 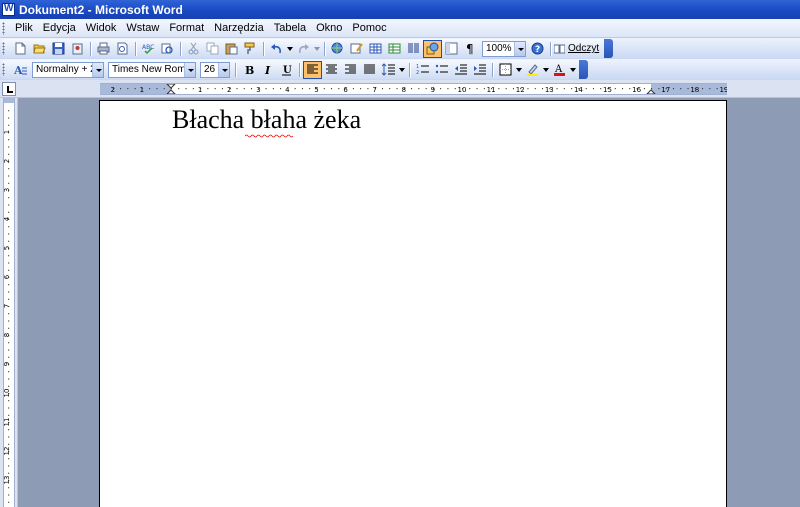 I want to click on menu-grip-handle, so click(x=3, y=28).